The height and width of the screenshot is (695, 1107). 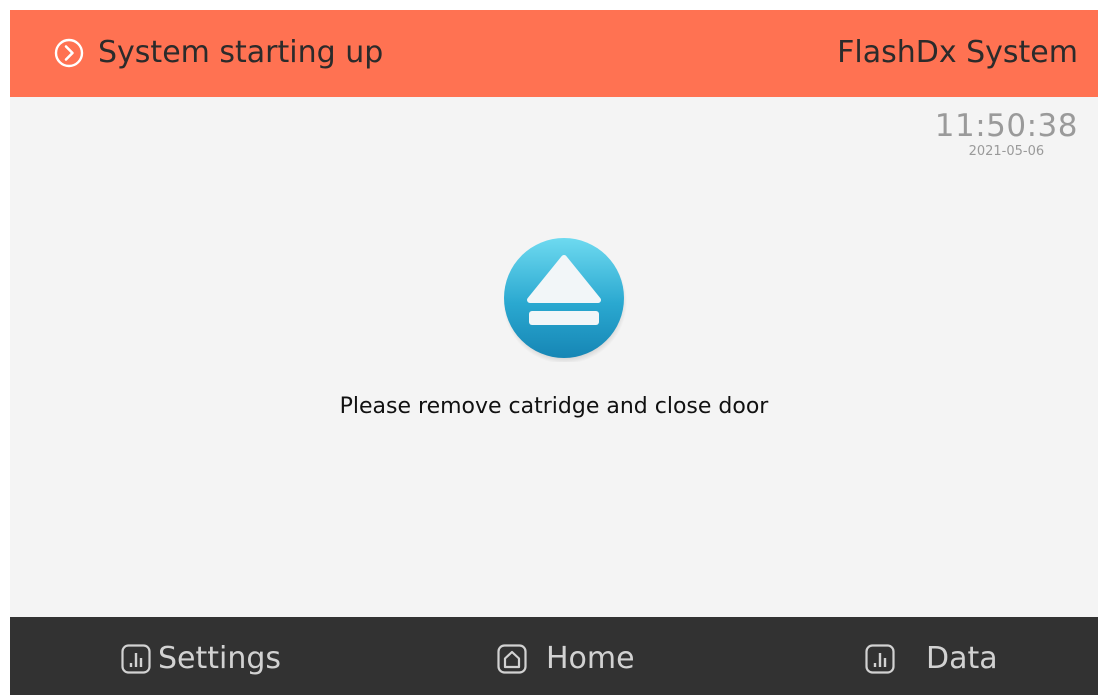 I want to click on eject-icon, so click(x=565, y=300).